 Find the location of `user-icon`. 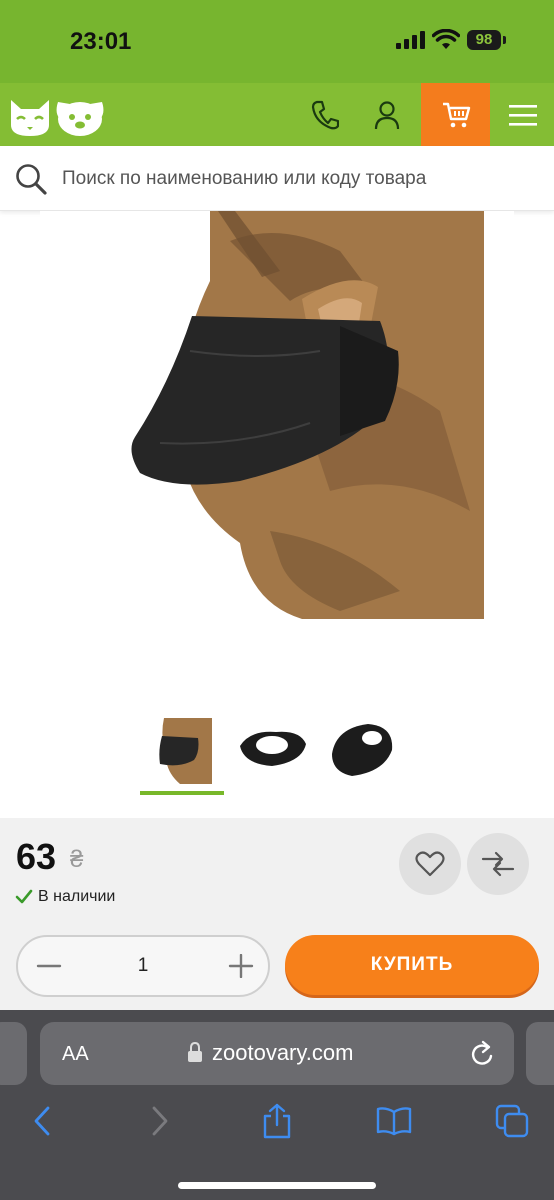

user-icon is located at coordinates (387, 114).